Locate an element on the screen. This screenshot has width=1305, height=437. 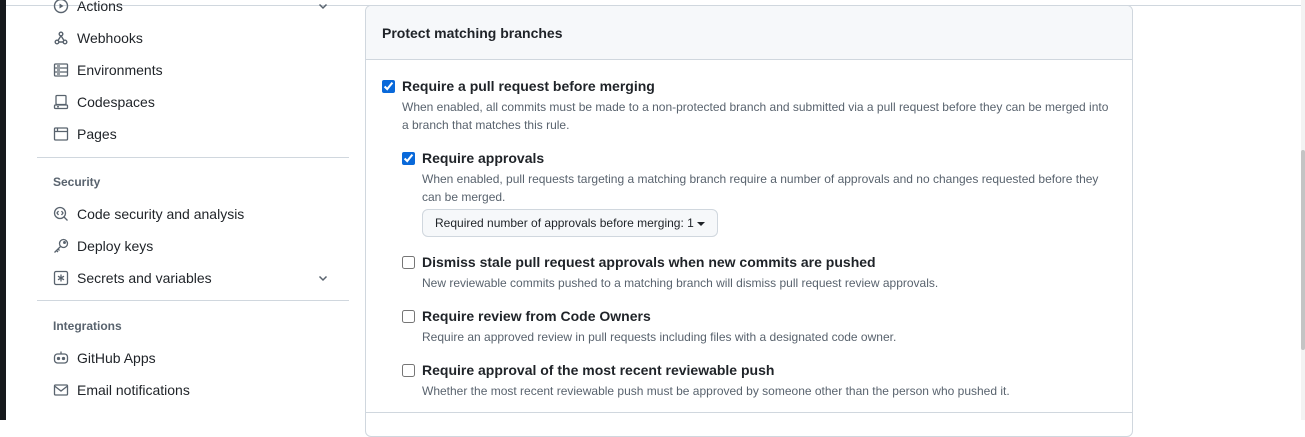
play-circle-icon is located at coordinates (61, 7).